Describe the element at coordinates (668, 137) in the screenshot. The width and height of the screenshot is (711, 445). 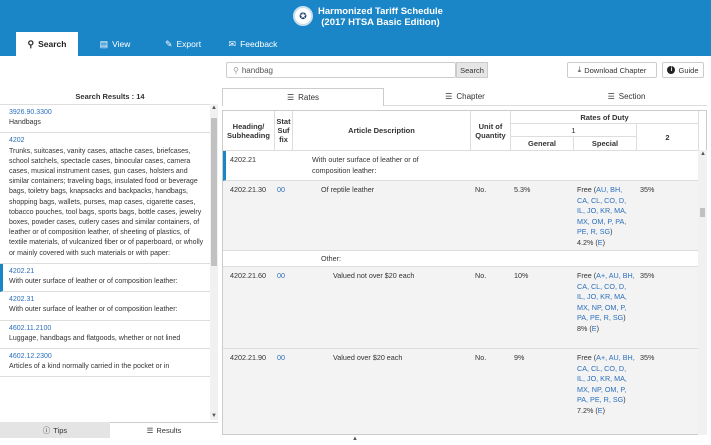
I see `col-rate-2: 2` at that location.